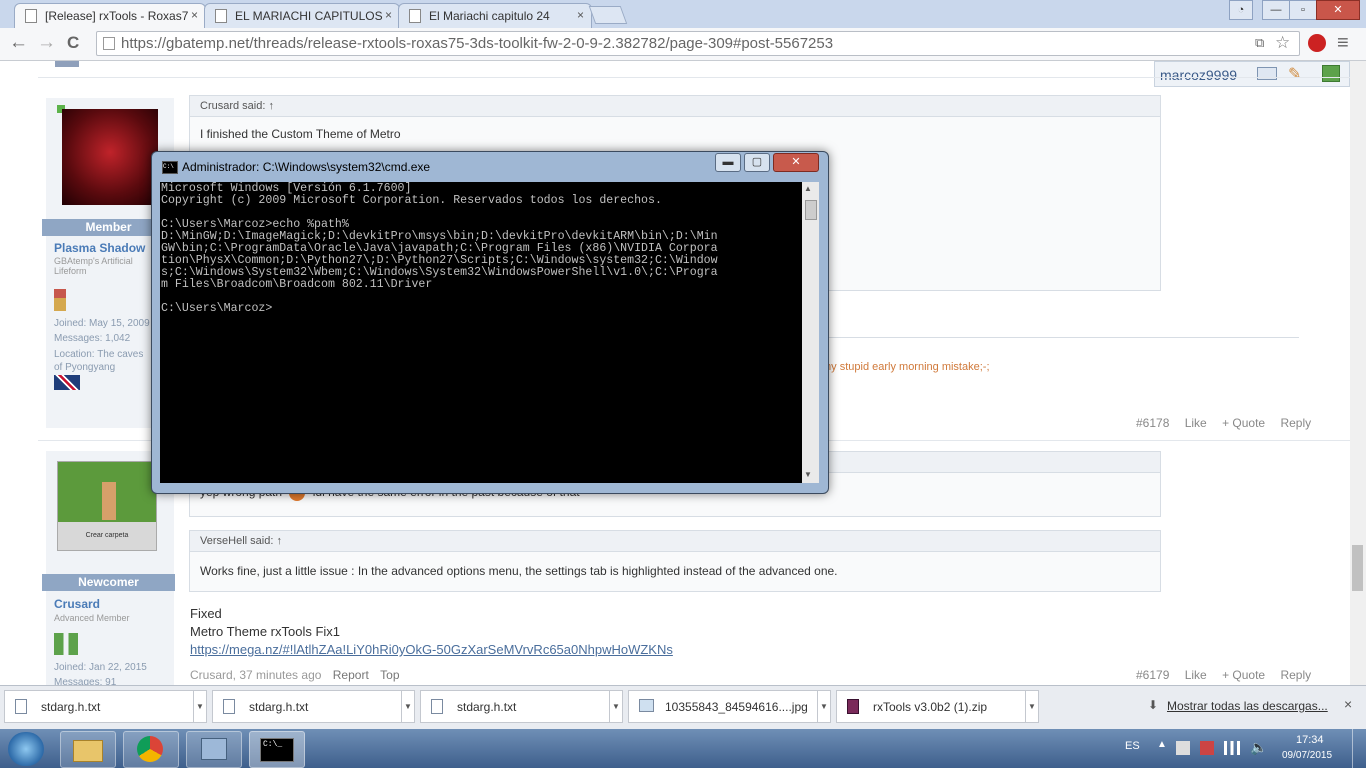  I want to click on new-tab-button, so click(608, 15).